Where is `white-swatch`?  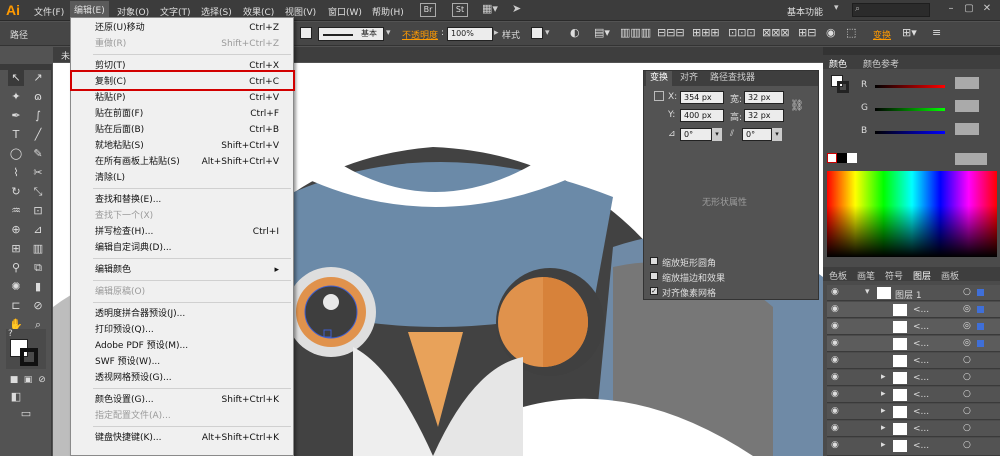 white-swatch is located at coordinates (852, 158).